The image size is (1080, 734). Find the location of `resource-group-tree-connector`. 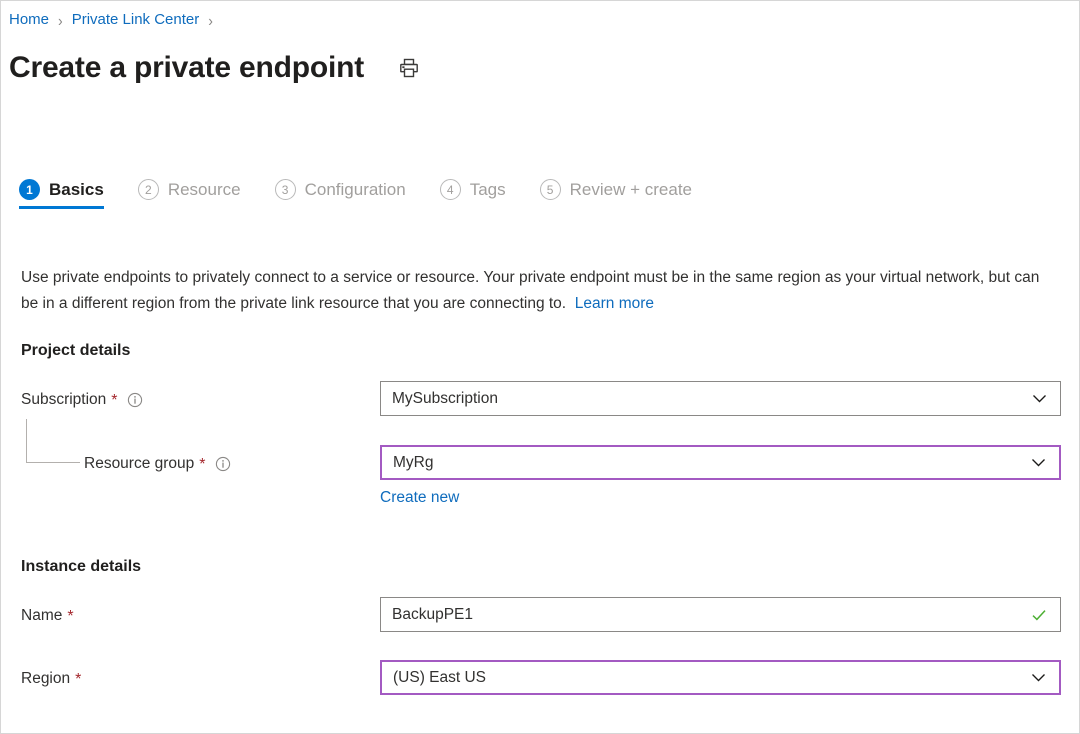

resource-group-tree-connector is located at coordinates (53, 441).